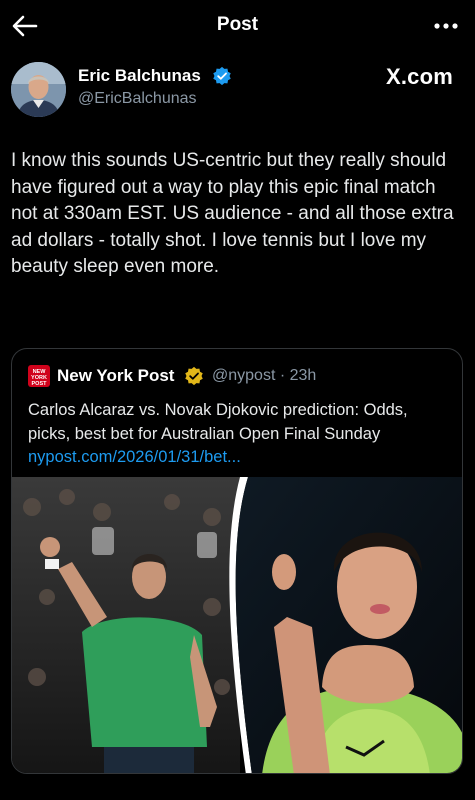 Image resolution: width=475 pixels, height=800 pixels. I want to click on more-options-button, so click(446, 26).